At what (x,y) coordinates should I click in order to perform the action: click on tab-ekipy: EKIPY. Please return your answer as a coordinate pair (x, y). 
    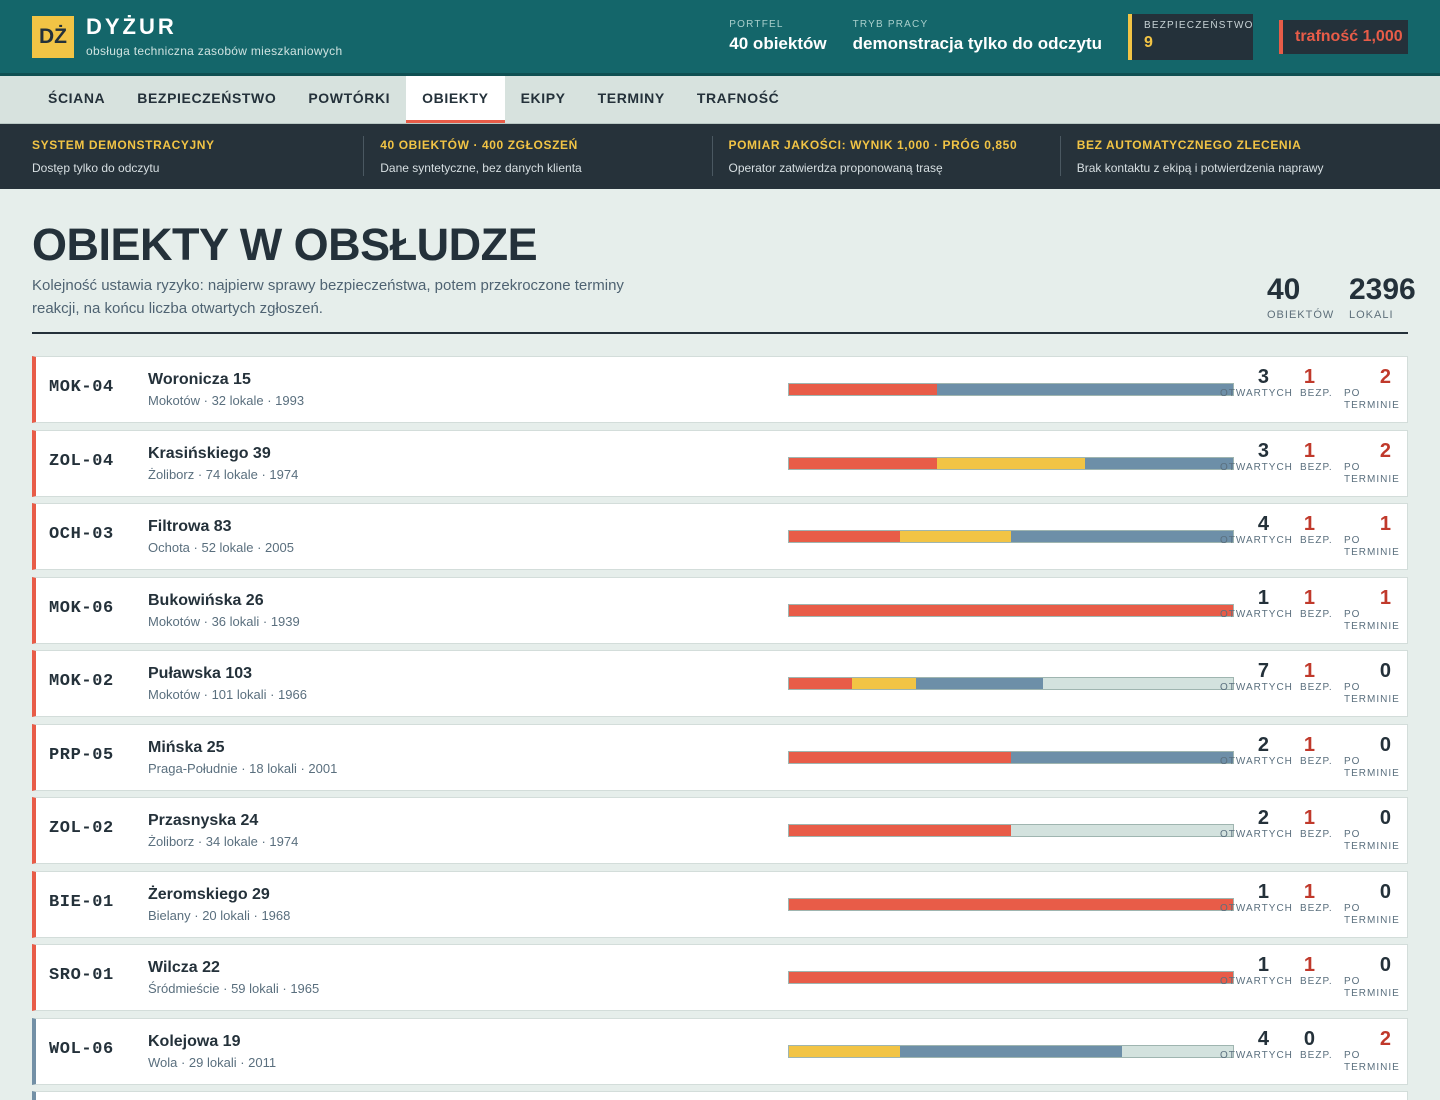
    Looking at the image, I should click on (543, 99).